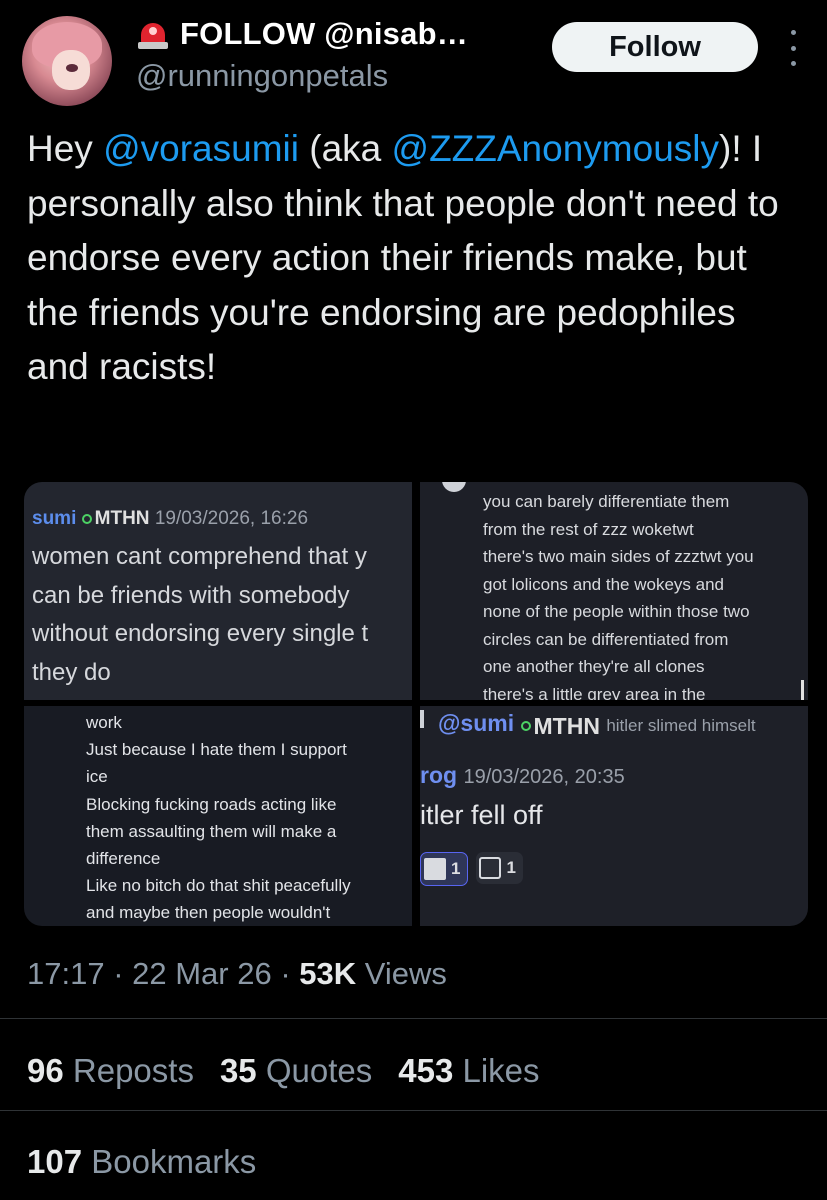 The image size is (827, 1200). What do you see at coordinates (555, 148) in the screenshot?
I see `mention-link: @ZZZAnonymously` at bounding box center [555, 148].